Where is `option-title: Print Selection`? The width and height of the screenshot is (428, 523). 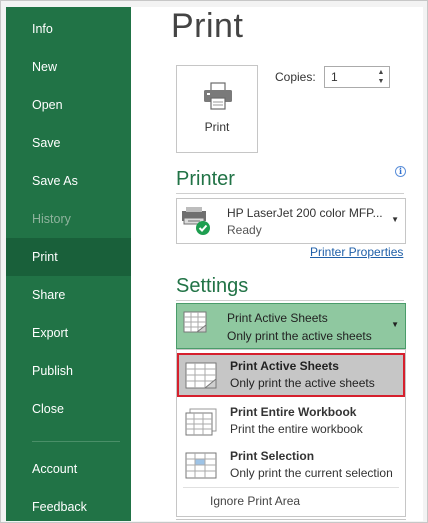 option-title: Print Selection is located at coordinates (272, 456).